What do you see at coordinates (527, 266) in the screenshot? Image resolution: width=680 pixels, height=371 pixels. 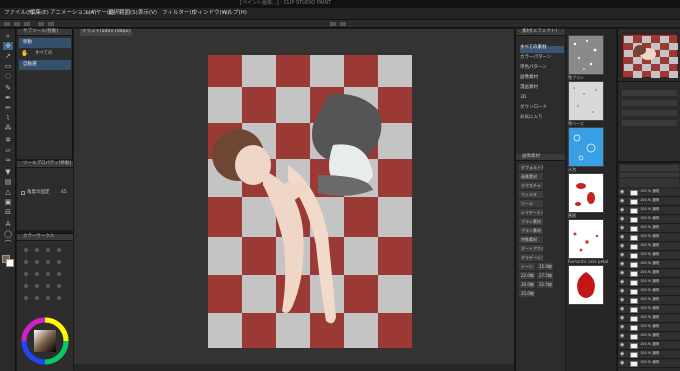 I see `material-preset-11: トーン` at bounding box center [527, 266].